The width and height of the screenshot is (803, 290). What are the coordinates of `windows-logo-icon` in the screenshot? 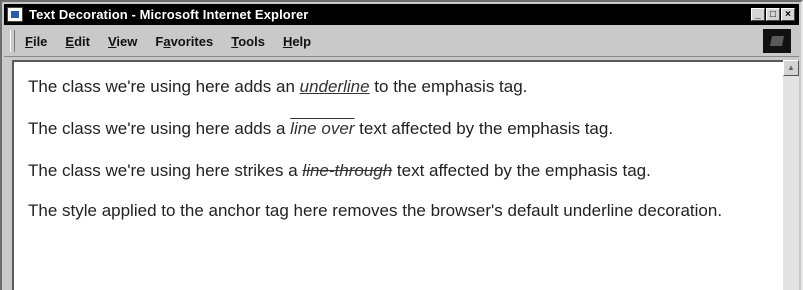 It's located at (777, 41).